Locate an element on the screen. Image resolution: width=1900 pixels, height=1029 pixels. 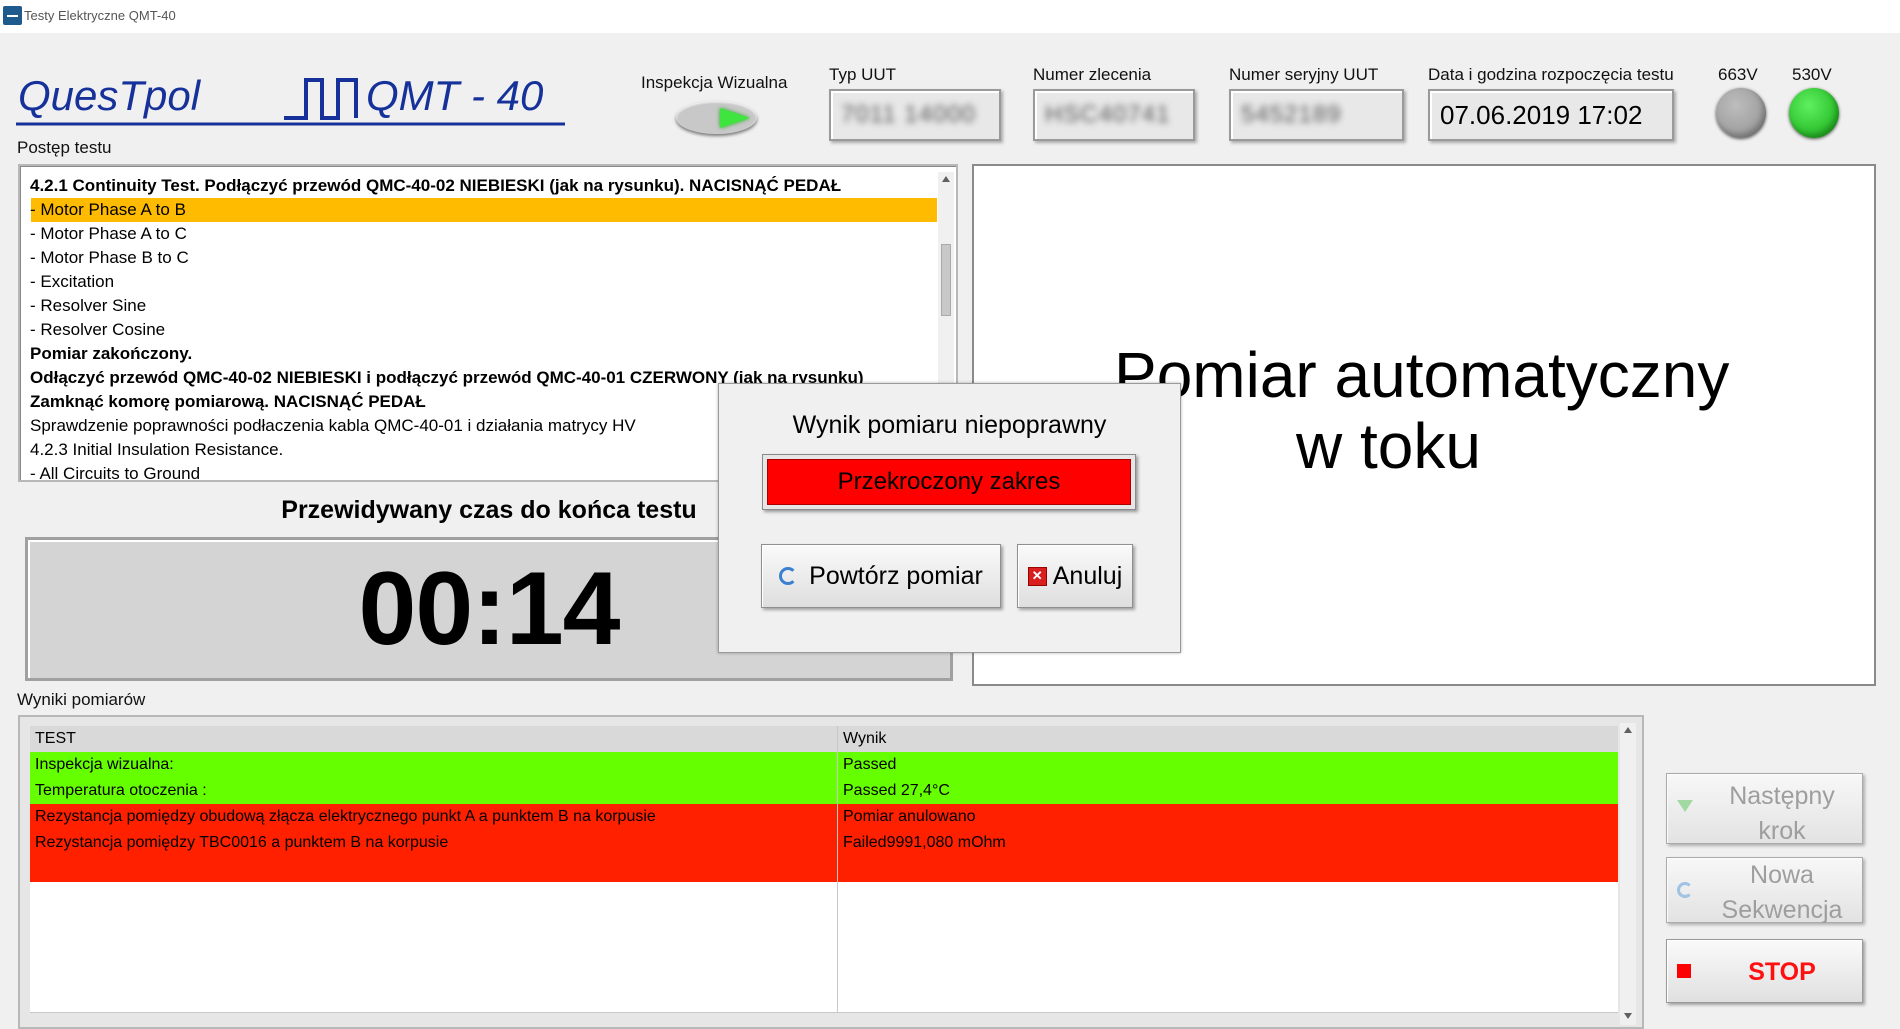
cell-result: Passed 27,4°C is located at coordinates (896, 790).